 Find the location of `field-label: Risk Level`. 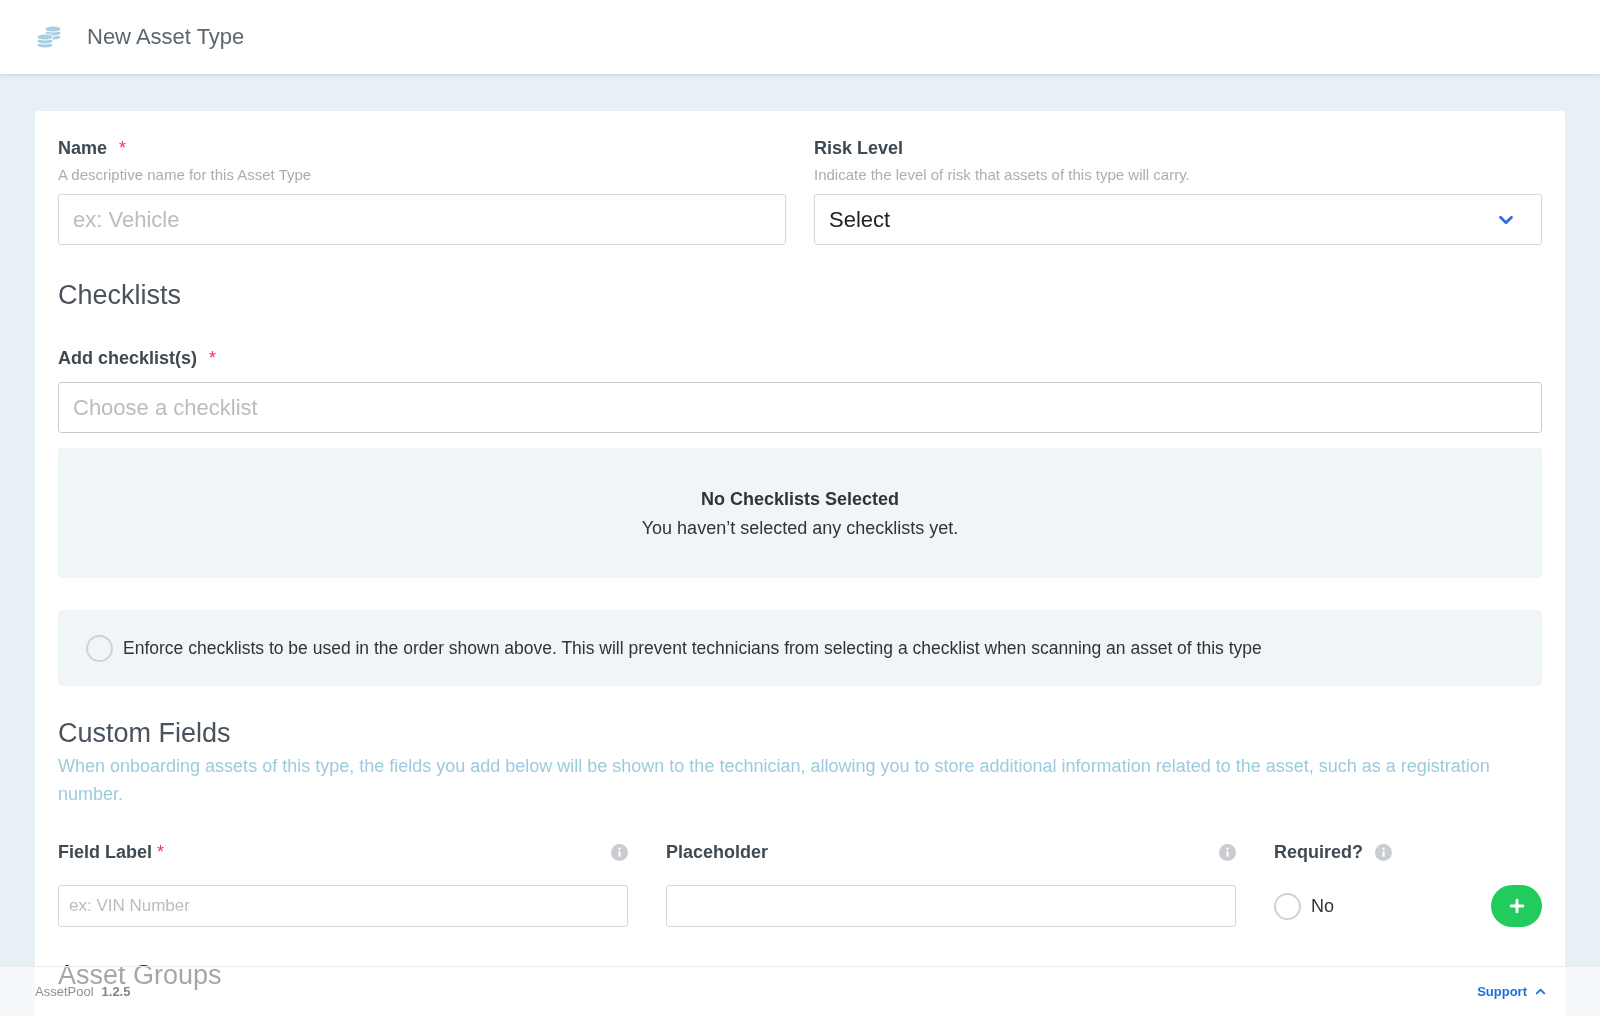

field-label: Risk Level is located at coordinates (859, 148).